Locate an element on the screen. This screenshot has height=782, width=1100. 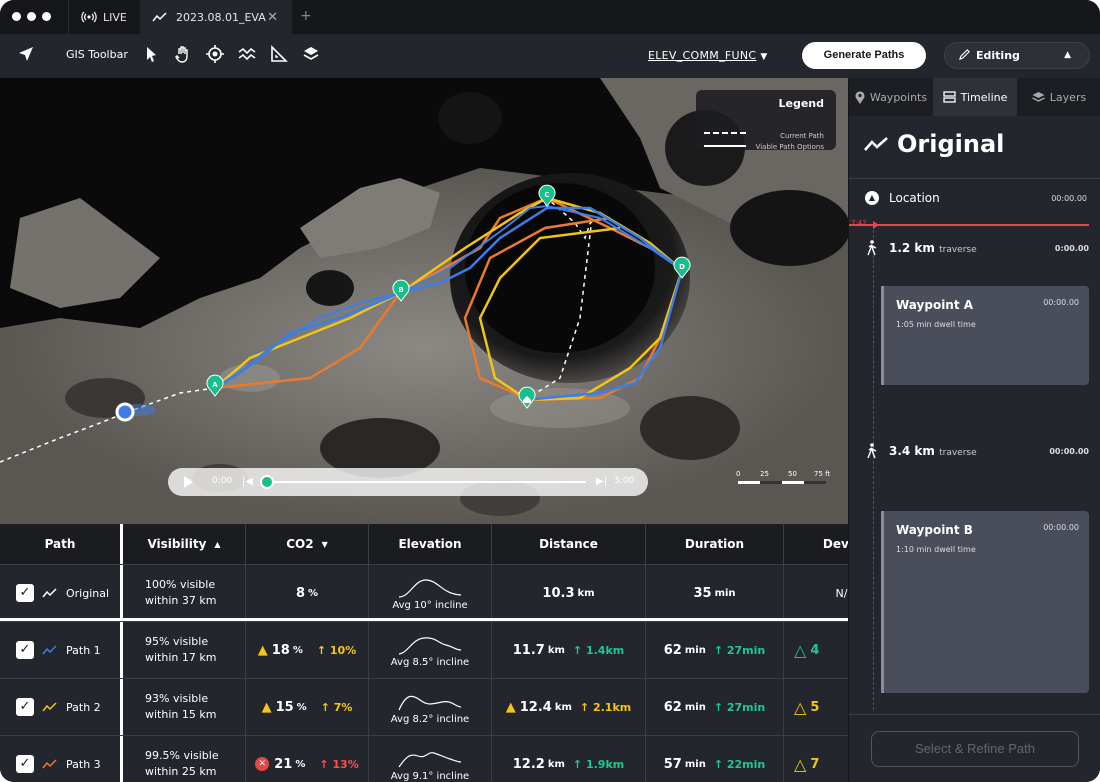
mode-dropdown: Editing ▲ is located at coordinates (1017, 55).